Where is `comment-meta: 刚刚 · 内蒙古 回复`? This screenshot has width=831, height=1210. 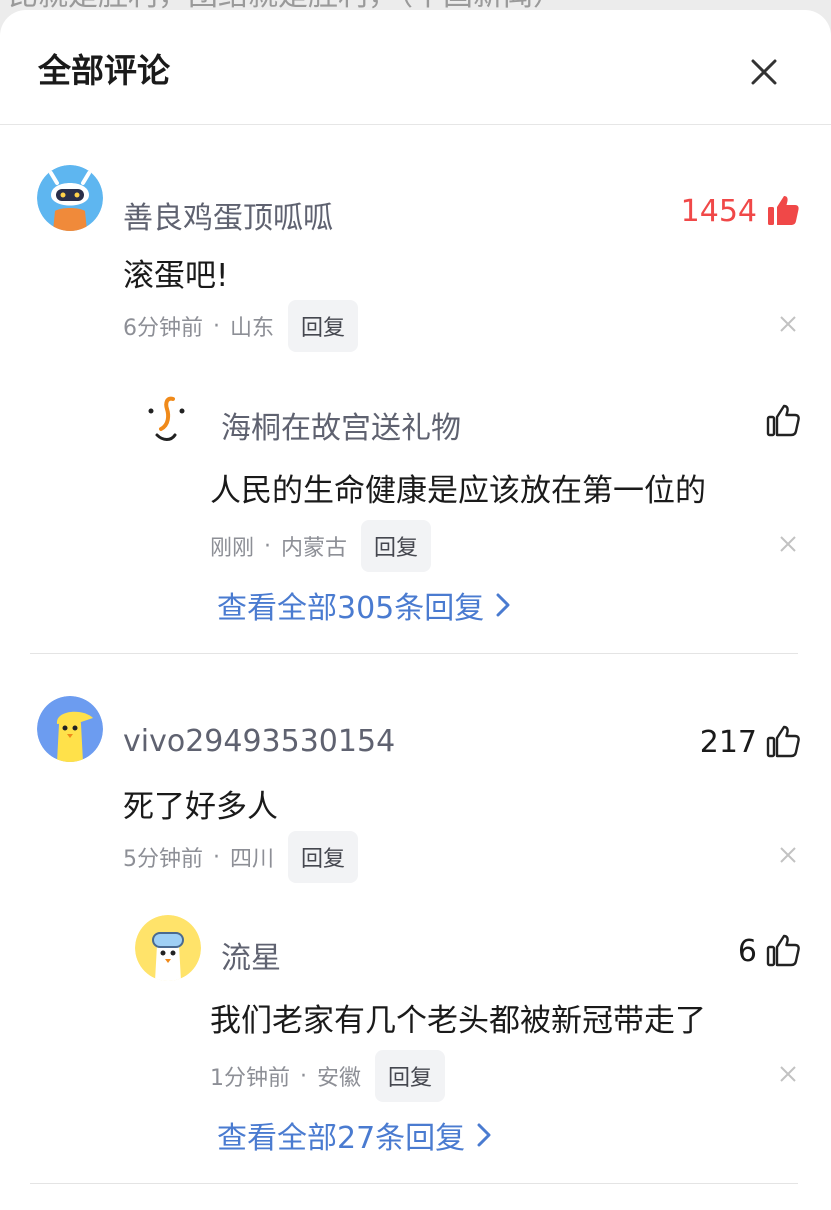
comment-meta: 刚刚 · 内蒙古 回复 is located at coordinates (321, 546).